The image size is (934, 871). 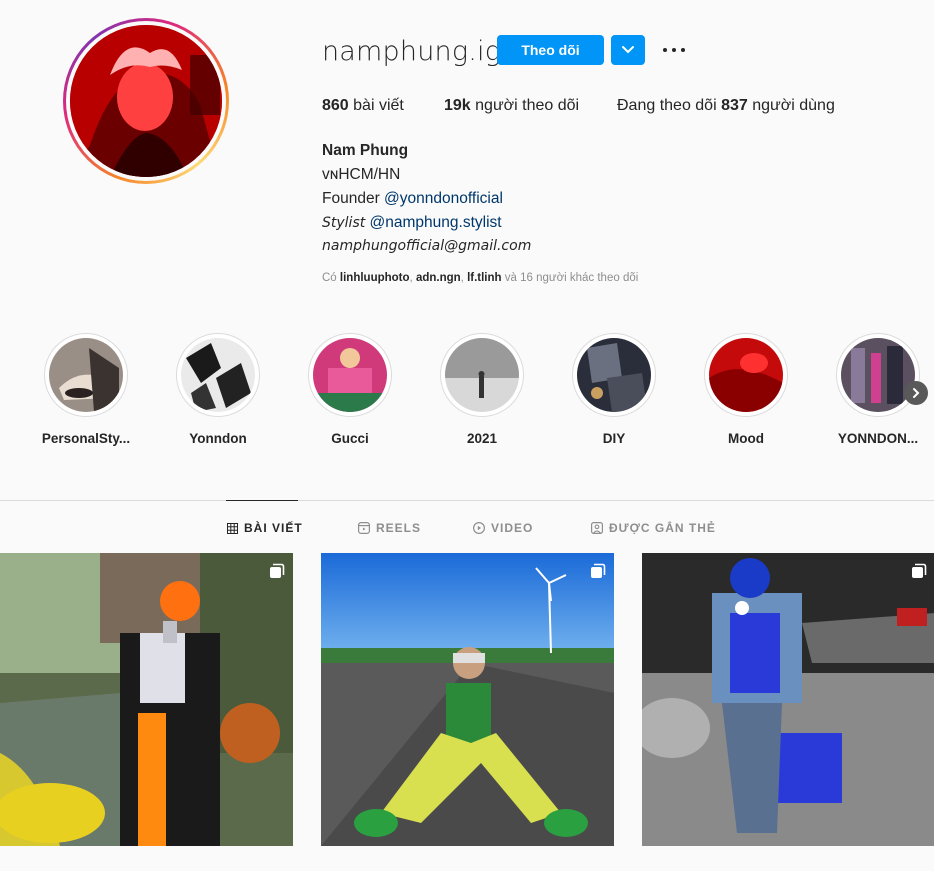 What do you see at coordinates (374, 278) in the screenshot?
I see `followed-by-user: linhluuphoto` at bounding box center [374, 278].